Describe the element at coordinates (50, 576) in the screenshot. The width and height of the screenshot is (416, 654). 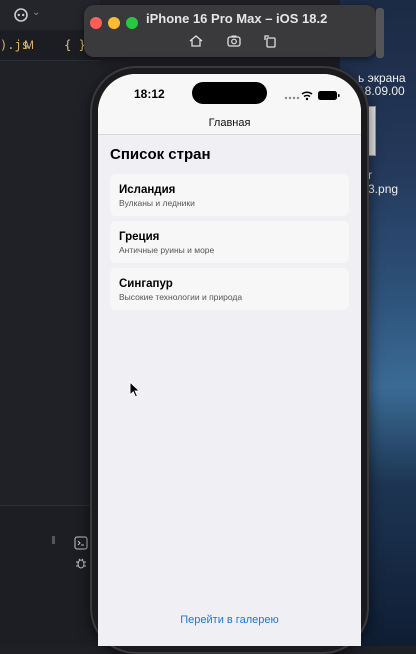
I see `ide-panel` at that location.